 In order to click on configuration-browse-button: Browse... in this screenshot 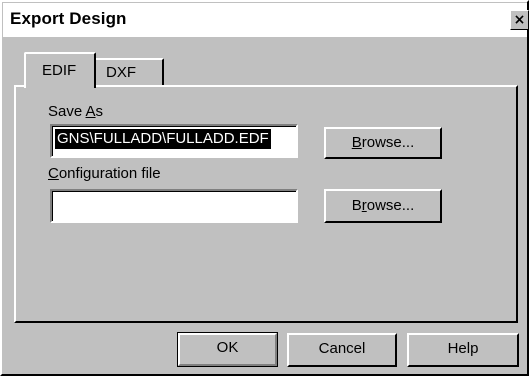, I will do `click(383, 206)`.